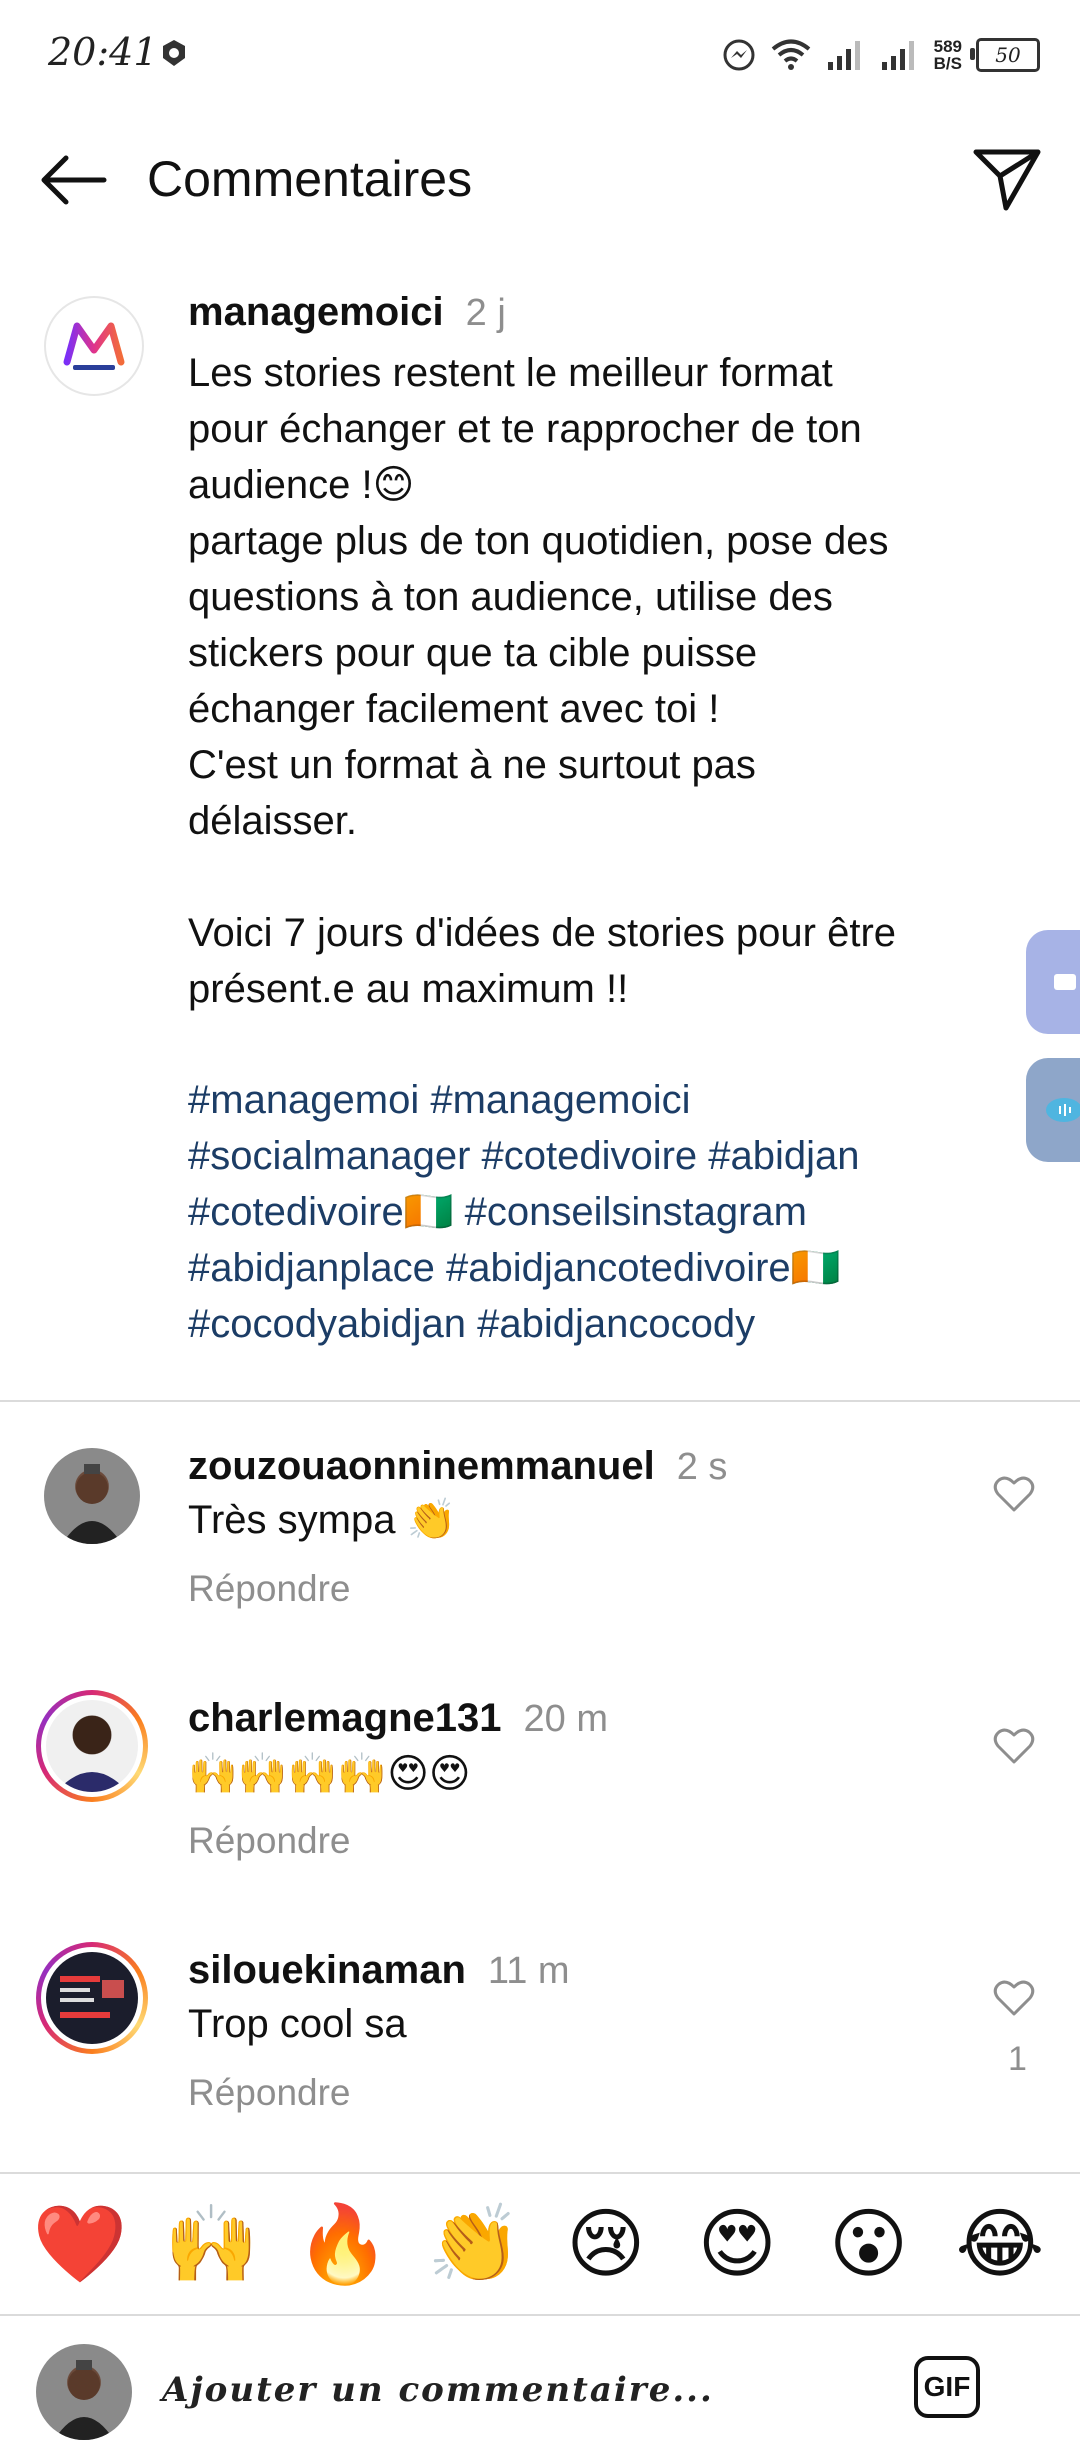 The image size is (1080, 2460). What do you see at coordinates (1008, 55) in the screenshot?
I see `battery-level: 50` at bounding box center [1008, 55].